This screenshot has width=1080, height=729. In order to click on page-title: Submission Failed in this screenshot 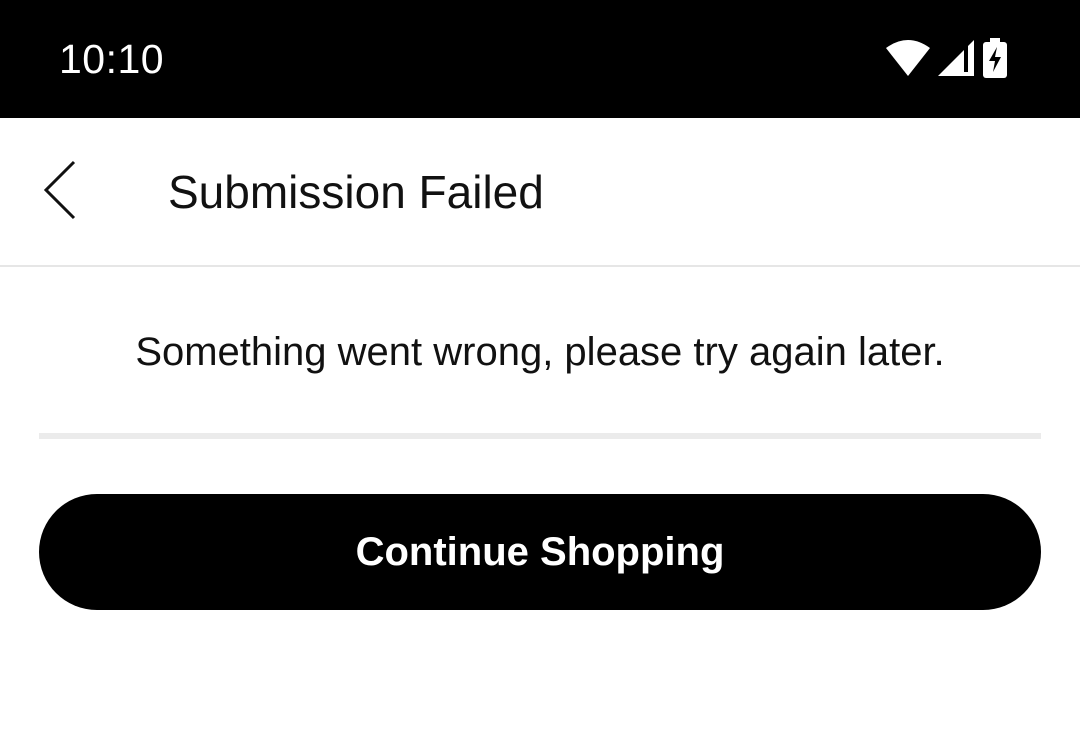, I will do `click(356, 192)`.